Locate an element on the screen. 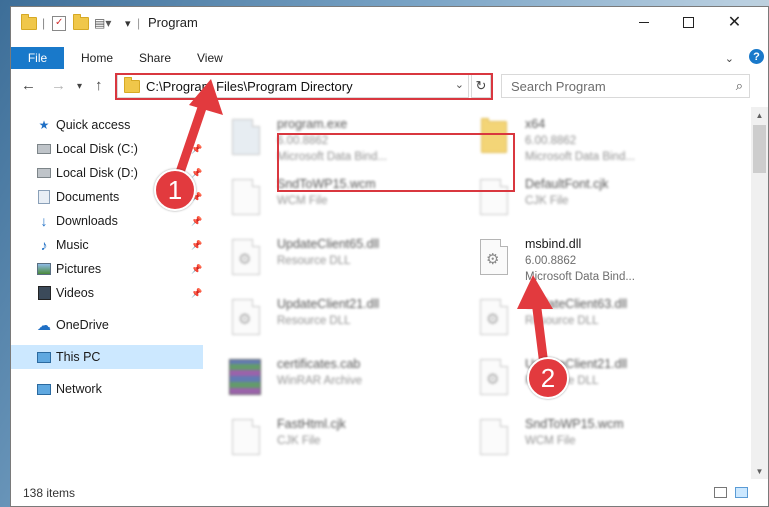 The width and height of the screenshot is (769, 507). sidebar-item-label: Documents is located at coordinates (88, 197).